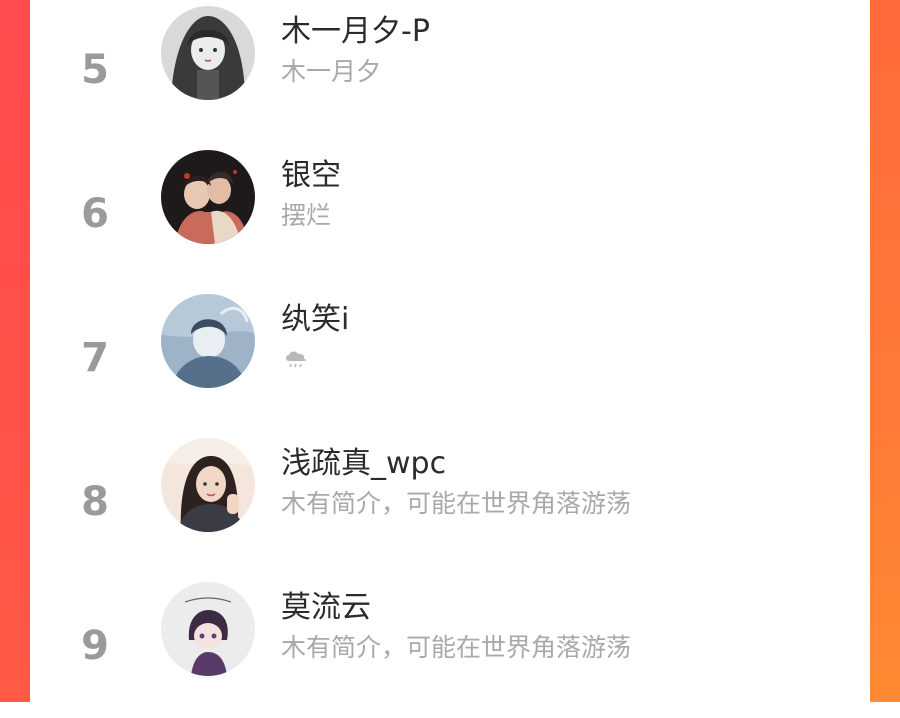 The height and width of the screenshot is (718, 900). Describe the element at coordinates (296, 359) in the screenshot. I see `cloud-rain-icon` at that location.